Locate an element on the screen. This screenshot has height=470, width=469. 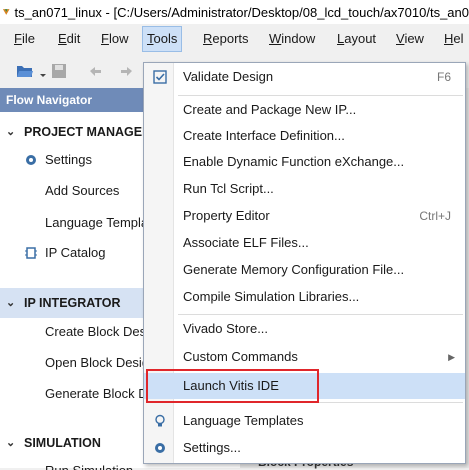
menu-edit: Edit is located at coordinates (69, 39).